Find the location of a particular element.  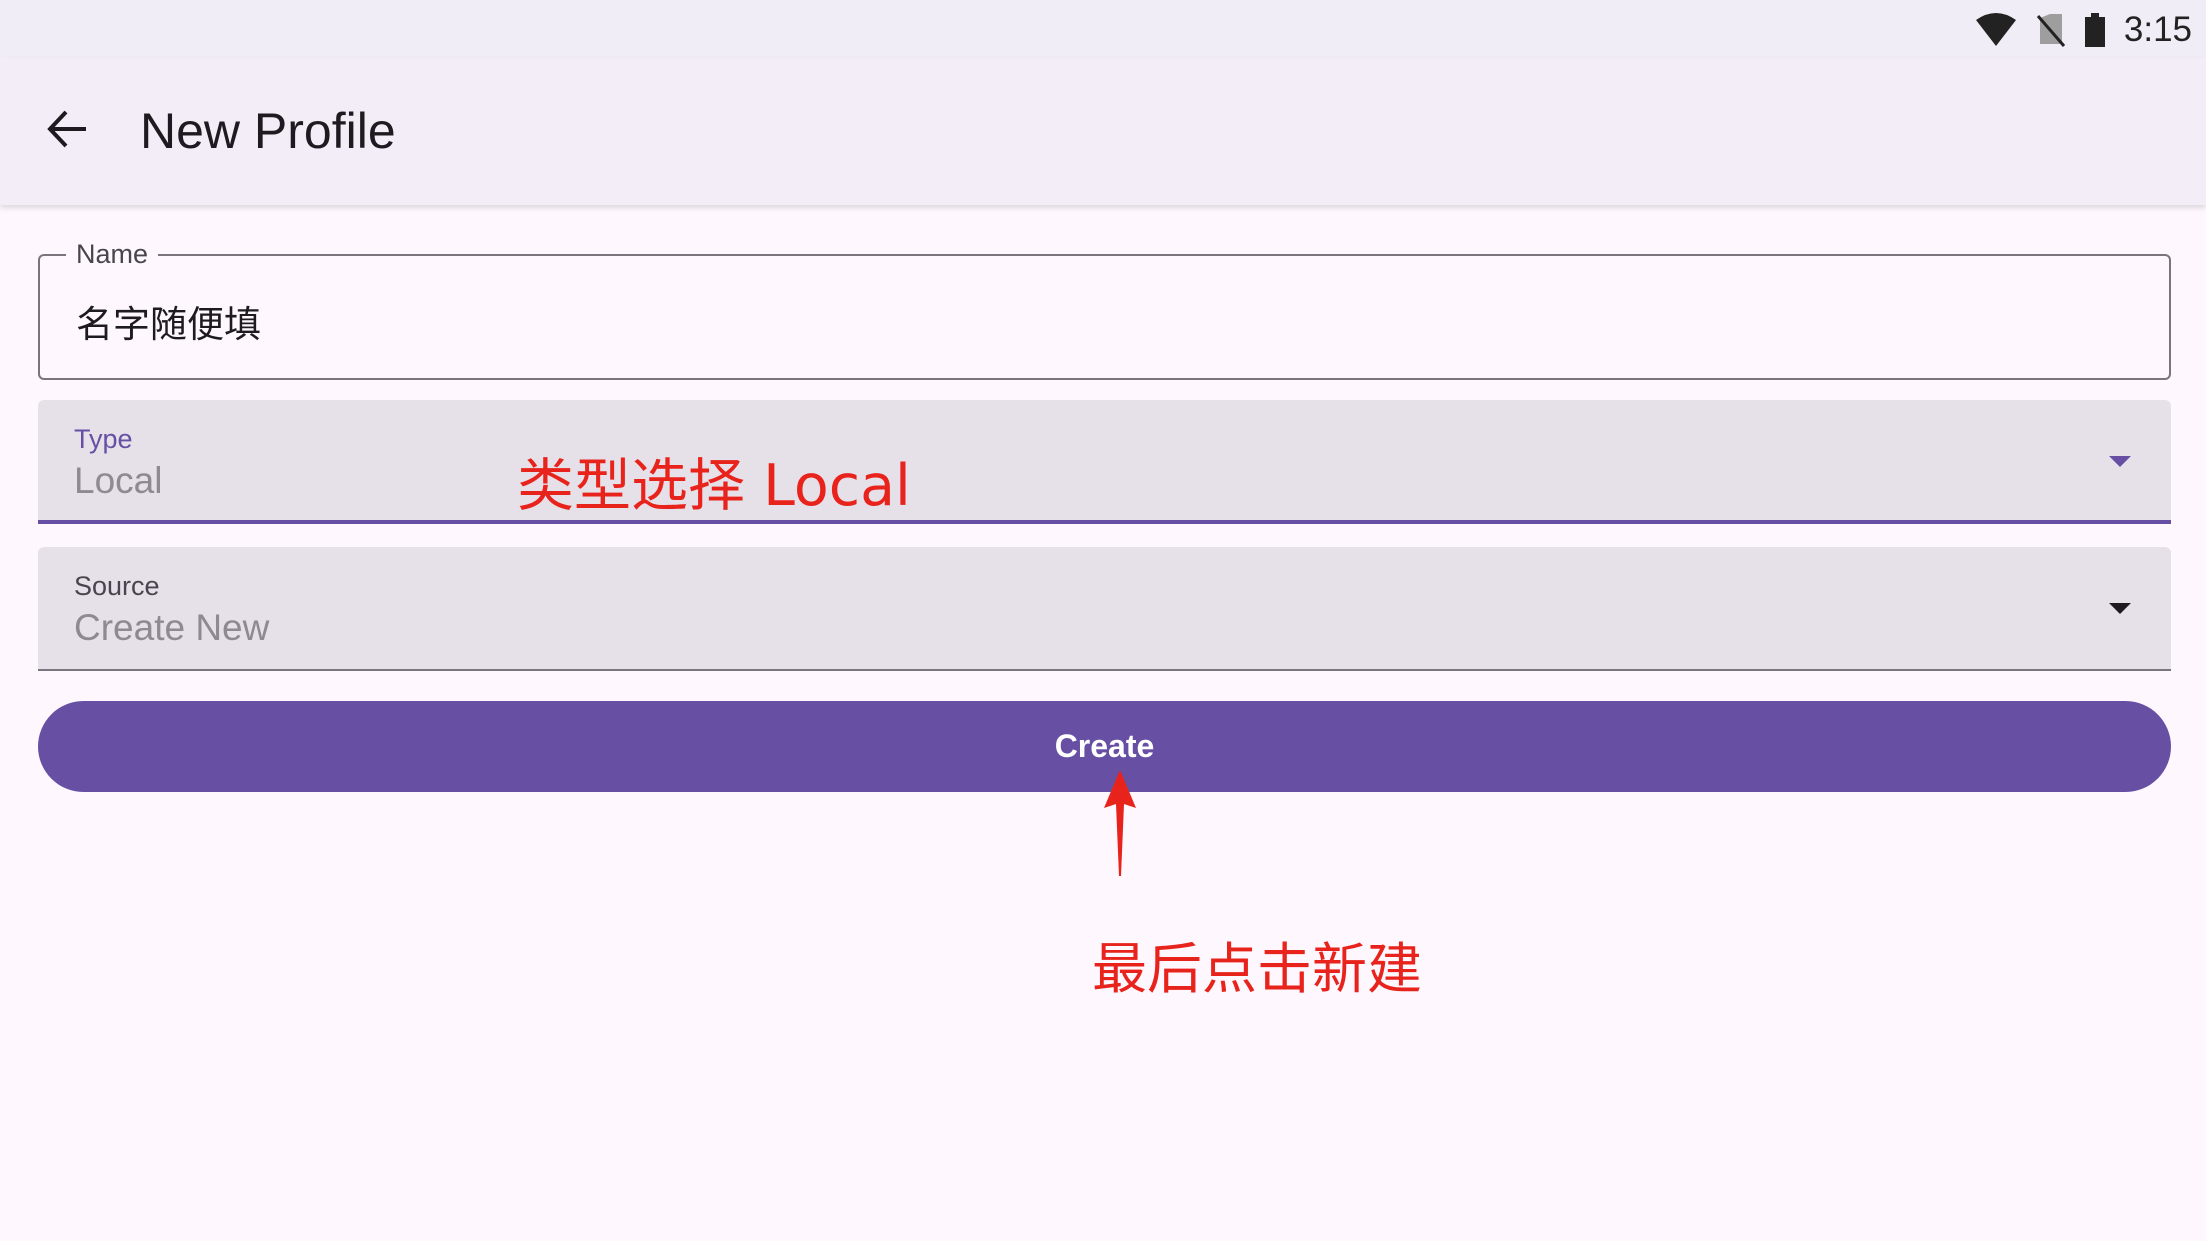

create-button-label: Create is located at coordinates (1104, 746).